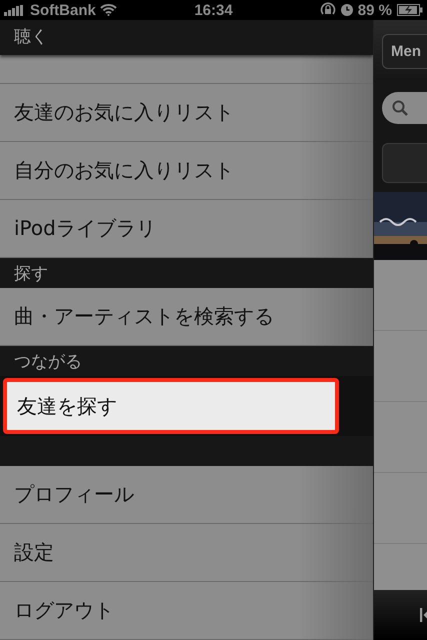 The width and height of the screenshot is (427, 640). What do you see at coordinates (171, 406) in the screenshot?
I see `menu-item: 友達を探す` at bounding box center [171, 406].